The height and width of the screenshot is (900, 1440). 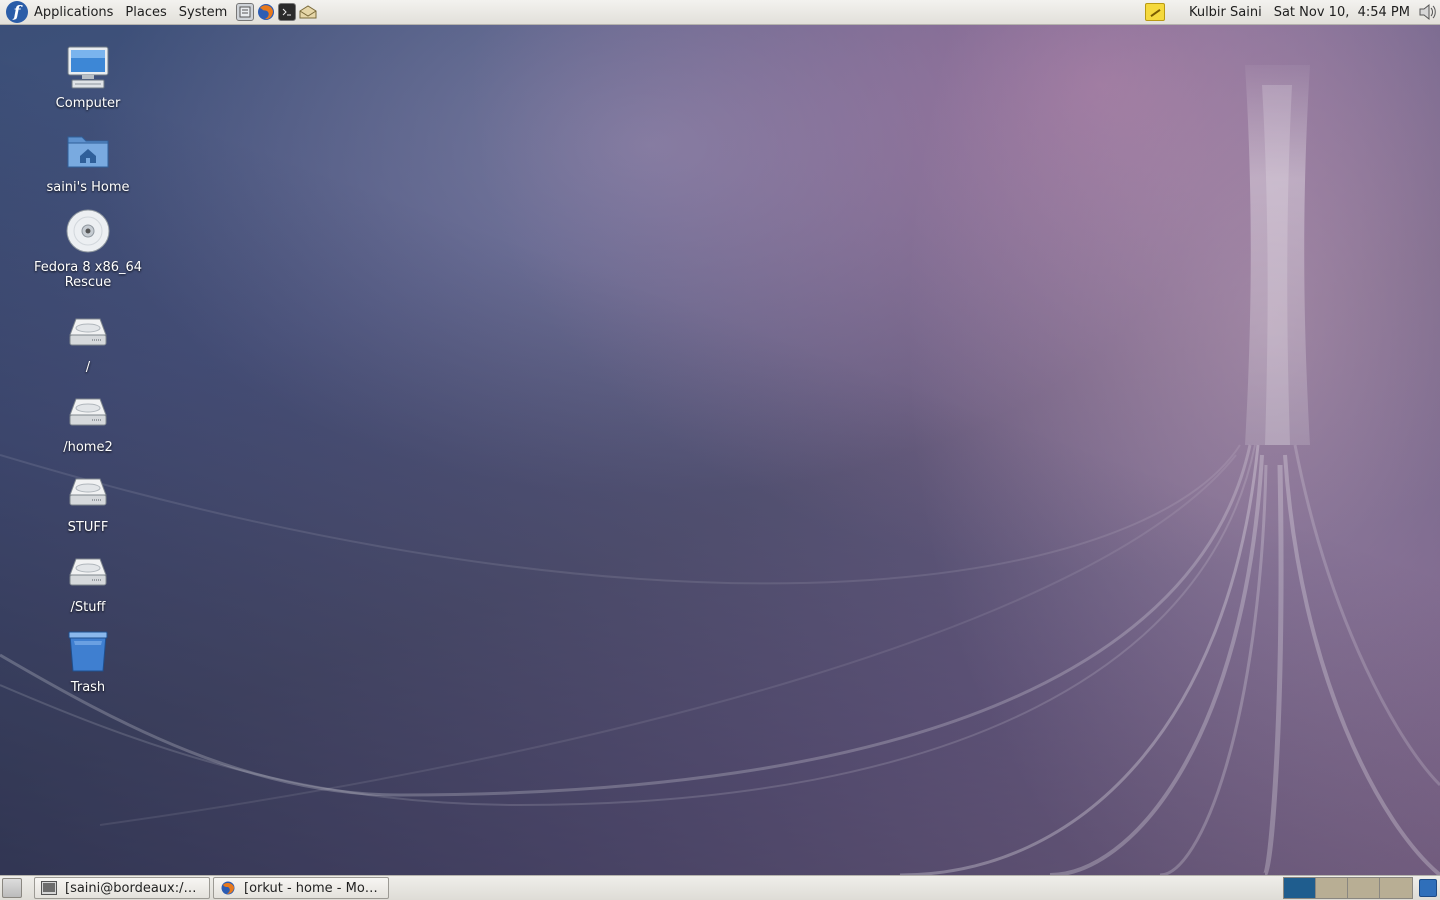 What do you see at coordinates (88, 527) in the screenshot?
I see `desktop-icon-label: STUFF` at bounding box center [88, 527].